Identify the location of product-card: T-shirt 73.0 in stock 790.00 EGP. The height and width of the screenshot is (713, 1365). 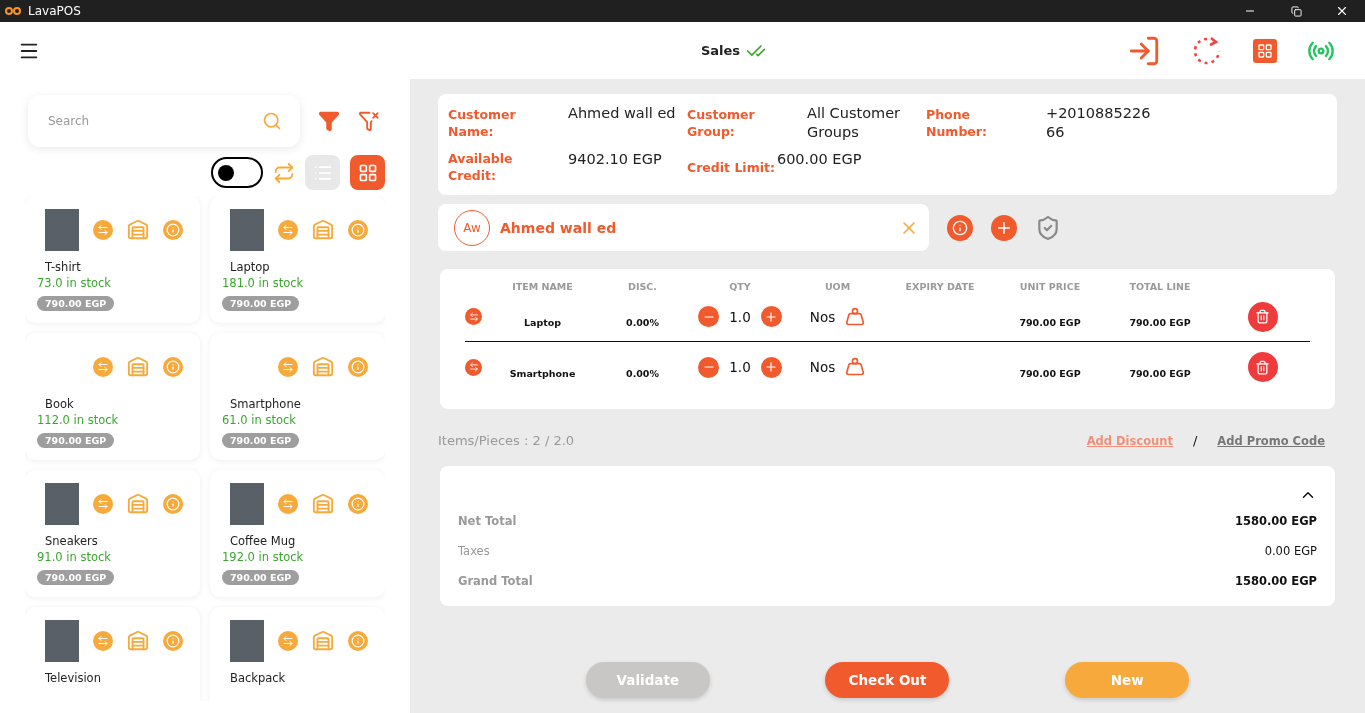
(112, 259).